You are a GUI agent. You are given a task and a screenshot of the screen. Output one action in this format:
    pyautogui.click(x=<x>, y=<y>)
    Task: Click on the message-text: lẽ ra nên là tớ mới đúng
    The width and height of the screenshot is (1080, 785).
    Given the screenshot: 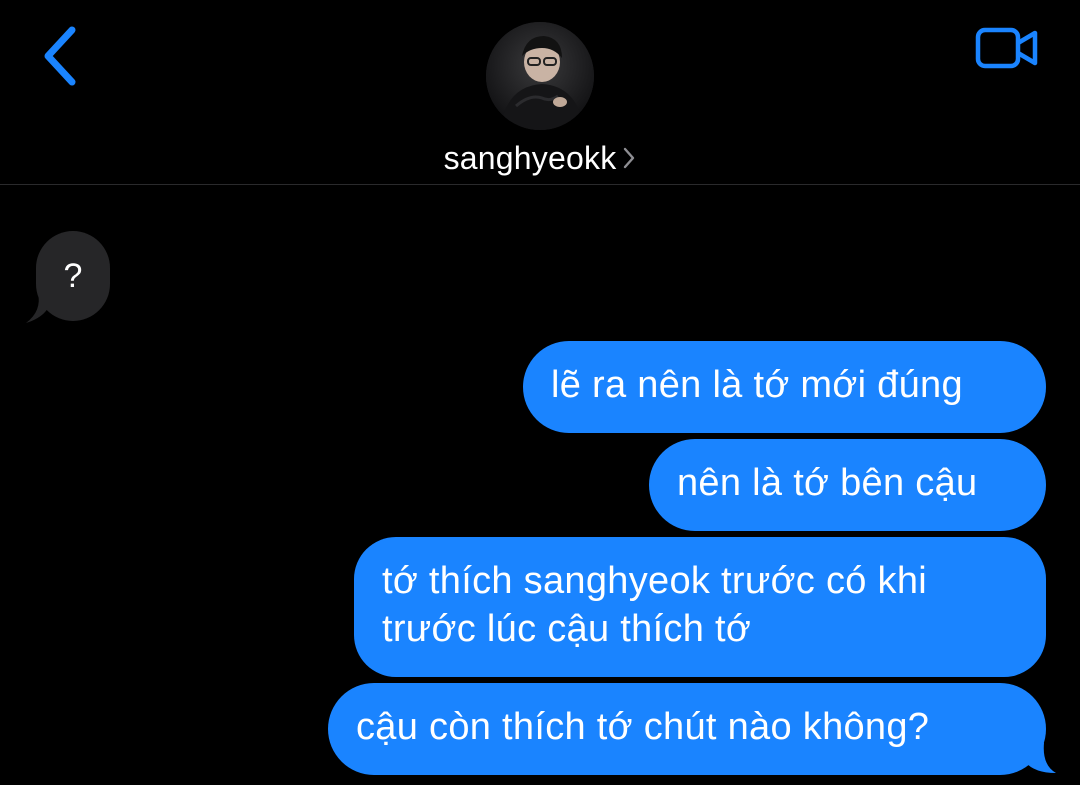 What is the action you would take?
    pyautogui.click(x=757, y=385)
    